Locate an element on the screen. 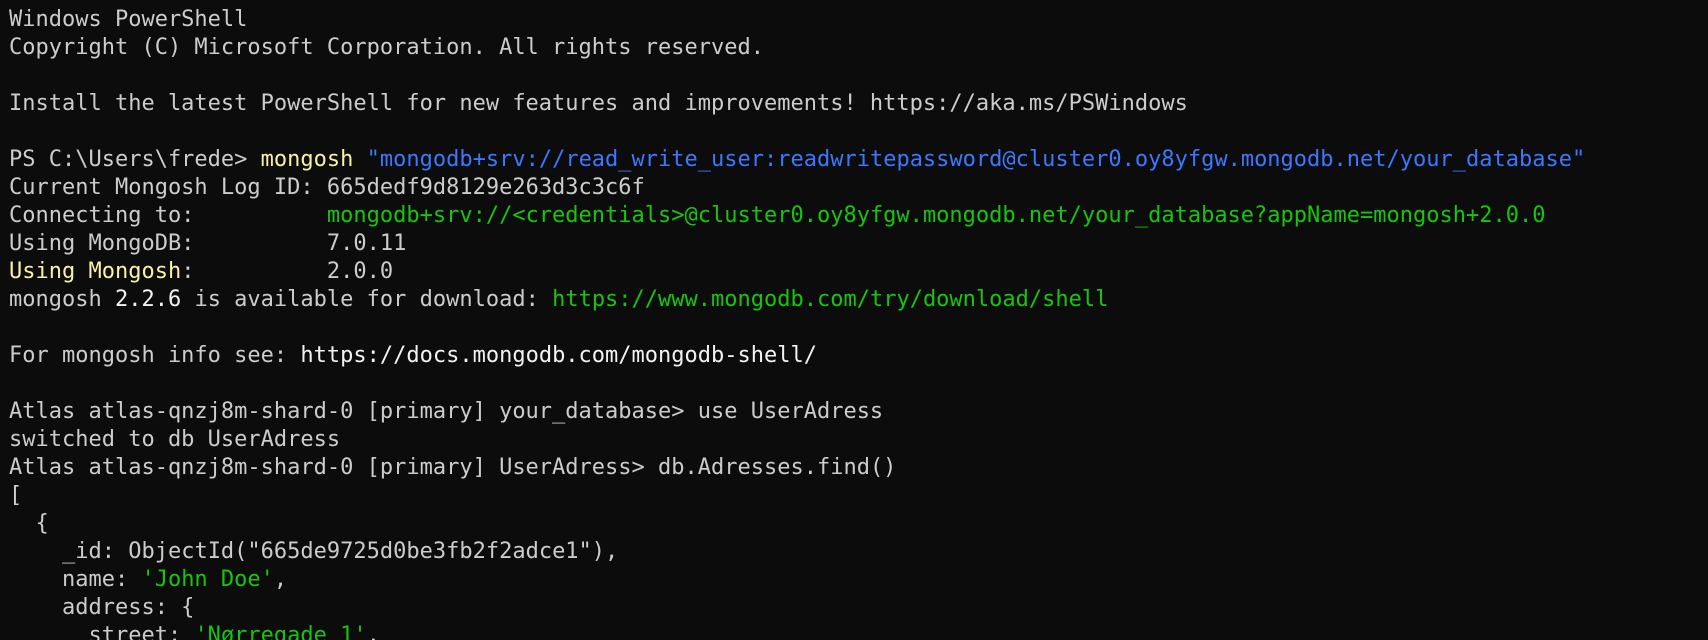  mongosh-value: 2.0.0 is located at coordinates (360, 271).